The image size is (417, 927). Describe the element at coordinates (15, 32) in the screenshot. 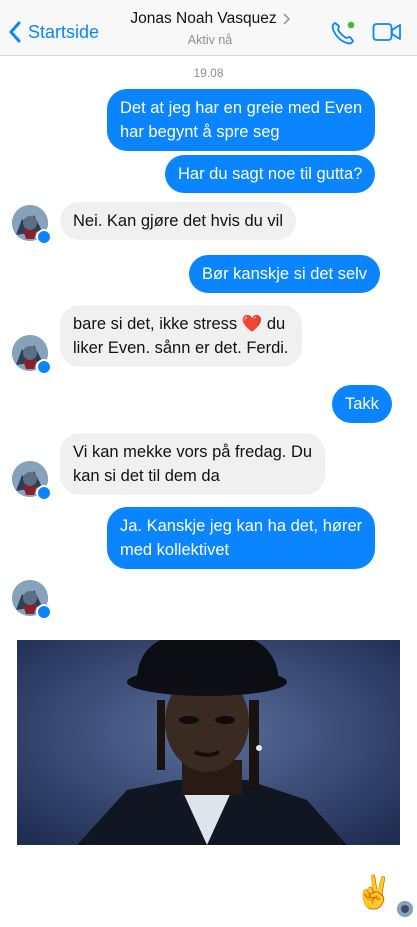

I see `chevron-left-icon` at that location.